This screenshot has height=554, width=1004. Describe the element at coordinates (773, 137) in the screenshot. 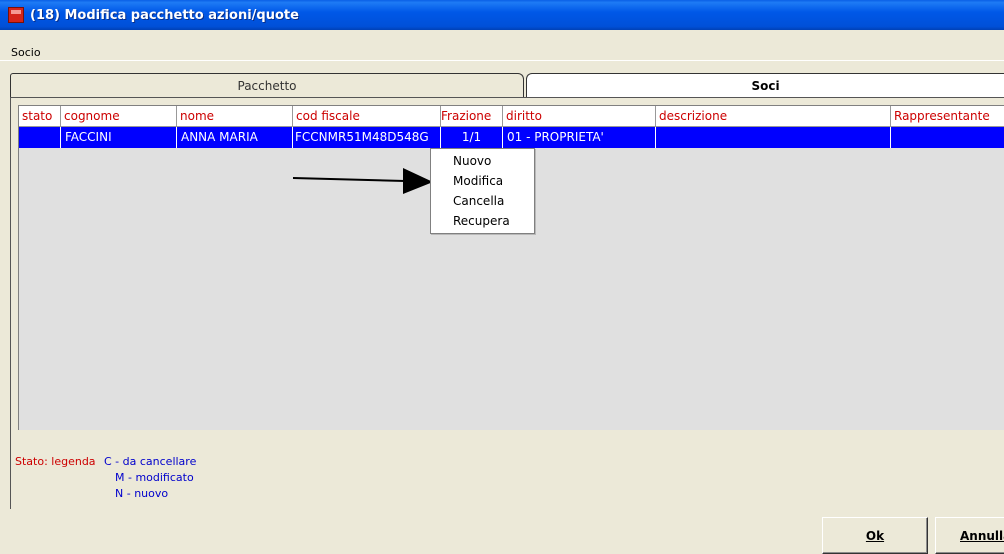

I see `cell-descrizione` at that location.